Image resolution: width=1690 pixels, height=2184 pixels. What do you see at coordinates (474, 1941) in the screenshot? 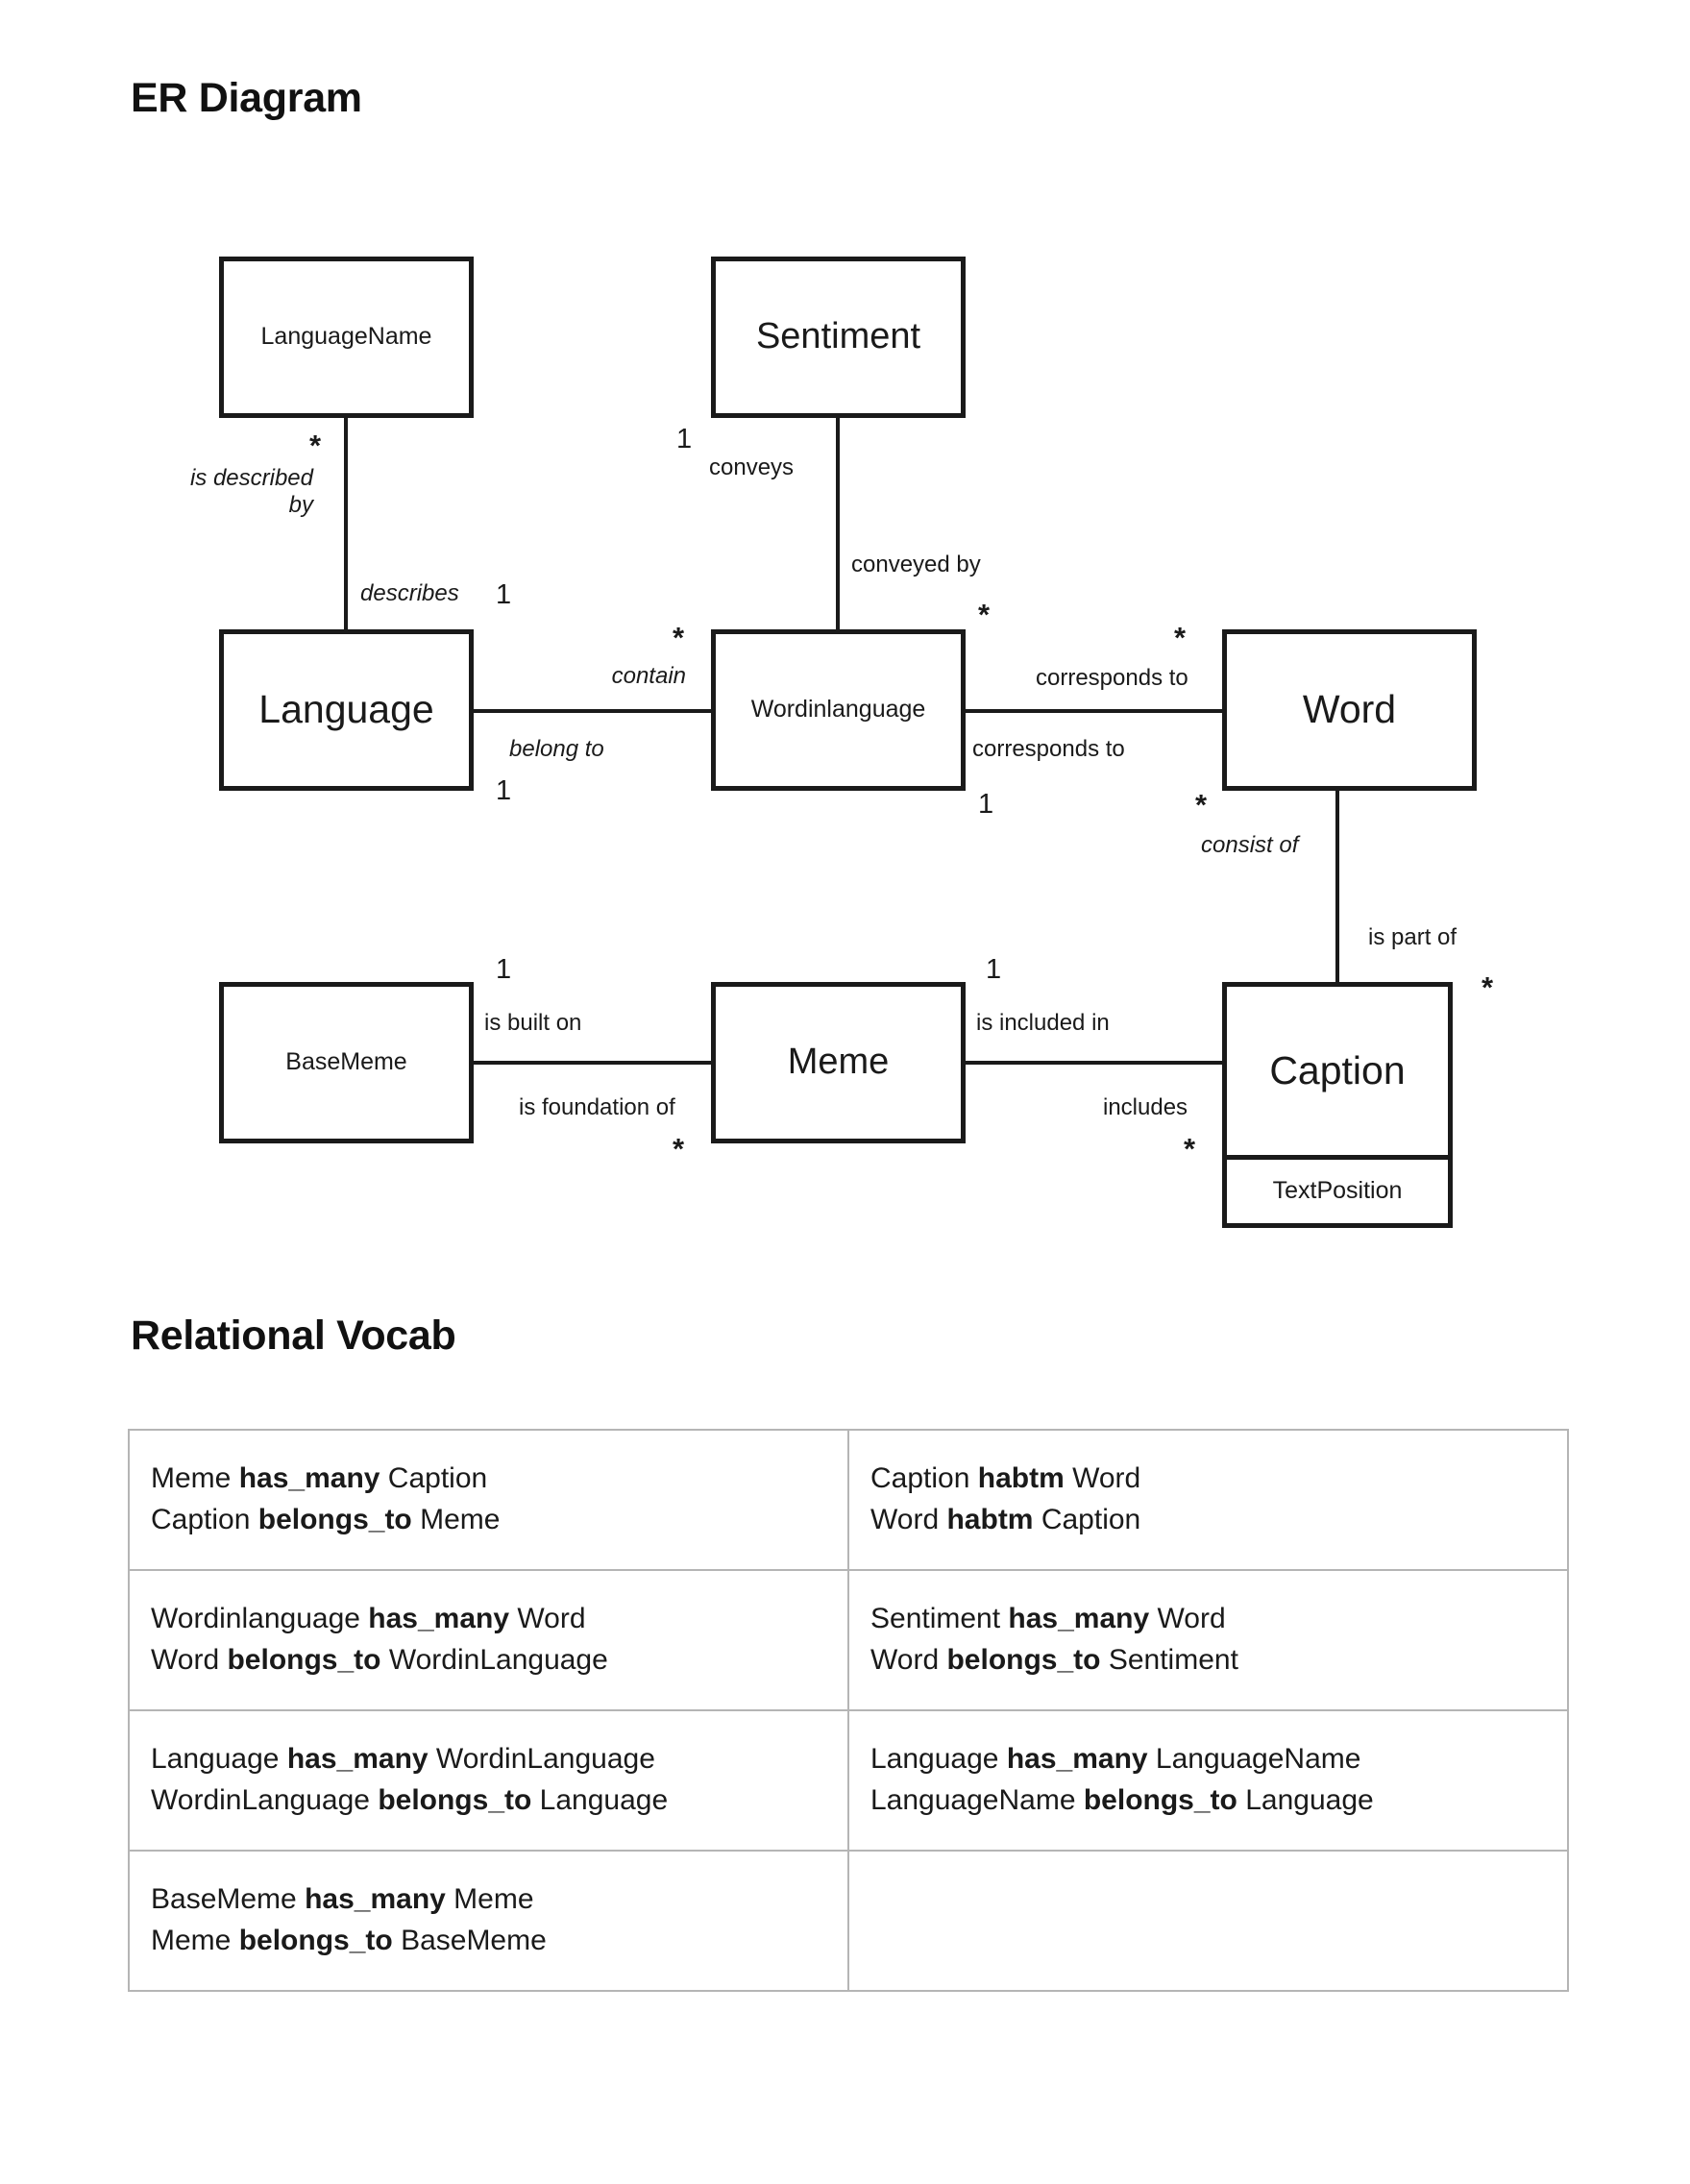
I see `vocab-object: BaseMeme` at bounding box center [474, 1941].